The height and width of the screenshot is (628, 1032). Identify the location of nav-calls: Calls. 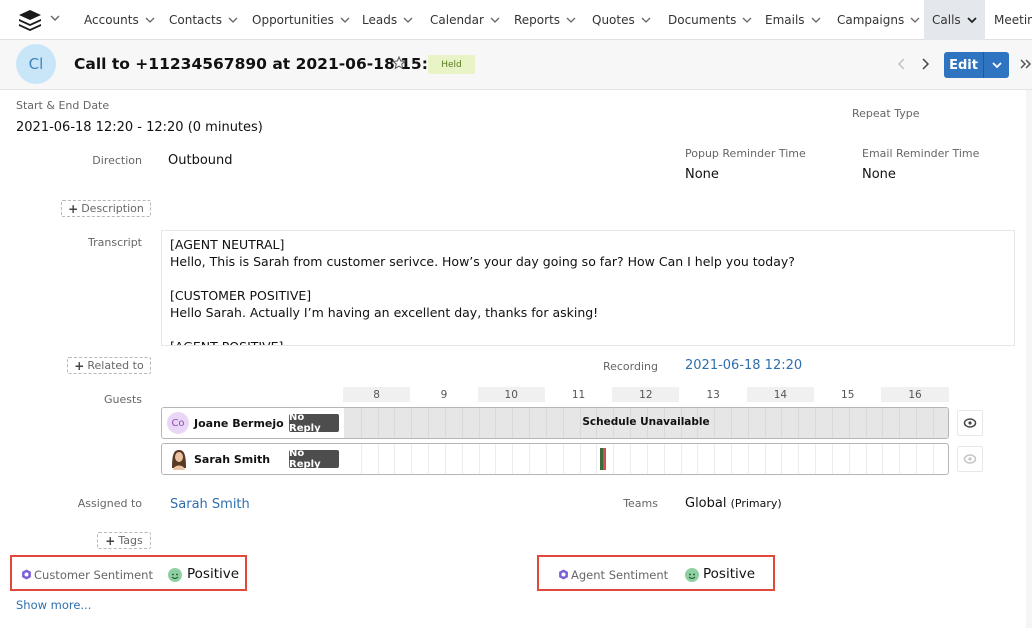
(954, 20).